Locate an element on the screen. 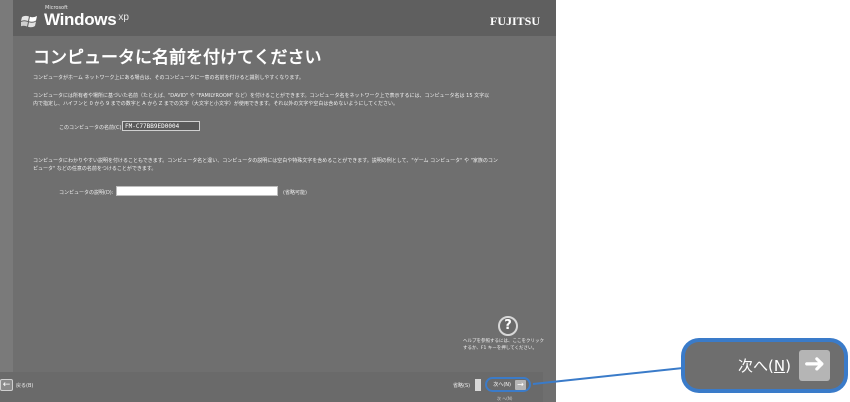 Image resolution: width=850 pixels, height=402 pixels. next-button: 次へ(N) → is located at coordinates (508, 384).